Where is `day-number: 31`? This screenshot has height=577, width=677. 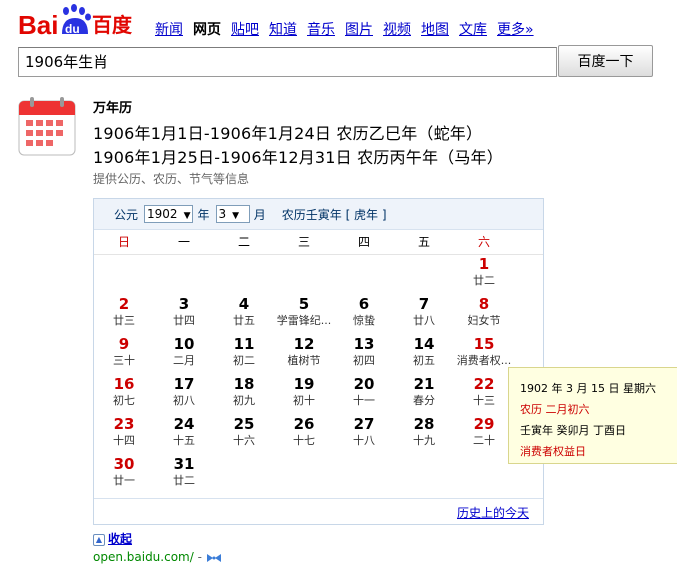 day-number: 31 is located at coordinates (184, 464).